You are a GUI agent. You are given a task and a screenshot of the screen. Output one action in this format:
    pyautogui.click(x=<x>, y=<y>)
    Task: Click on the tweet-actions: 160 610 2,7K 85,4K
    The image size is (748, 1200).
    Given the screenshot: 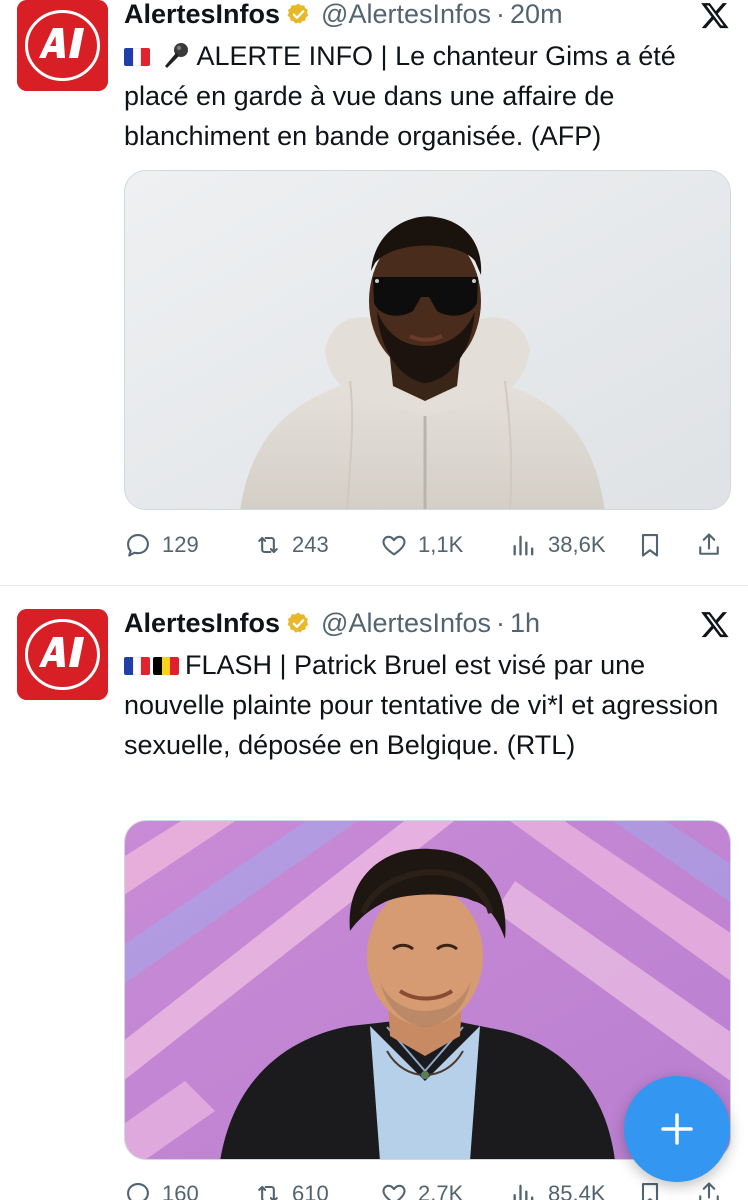 What is the action you would take?
    pyautogui.click(x=429, y=1188)
    